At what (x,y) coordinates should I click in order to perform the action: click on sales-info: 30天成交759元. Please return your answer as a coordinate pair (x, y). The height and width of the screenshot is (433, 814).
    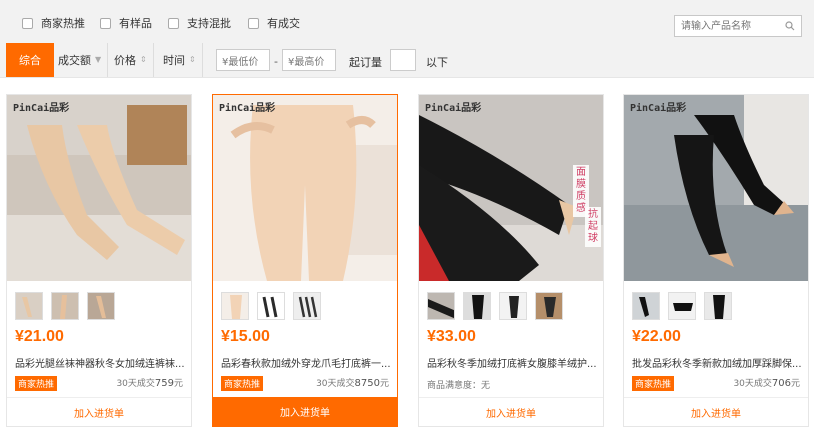
    Looking at the image, I should click on (149, 382).